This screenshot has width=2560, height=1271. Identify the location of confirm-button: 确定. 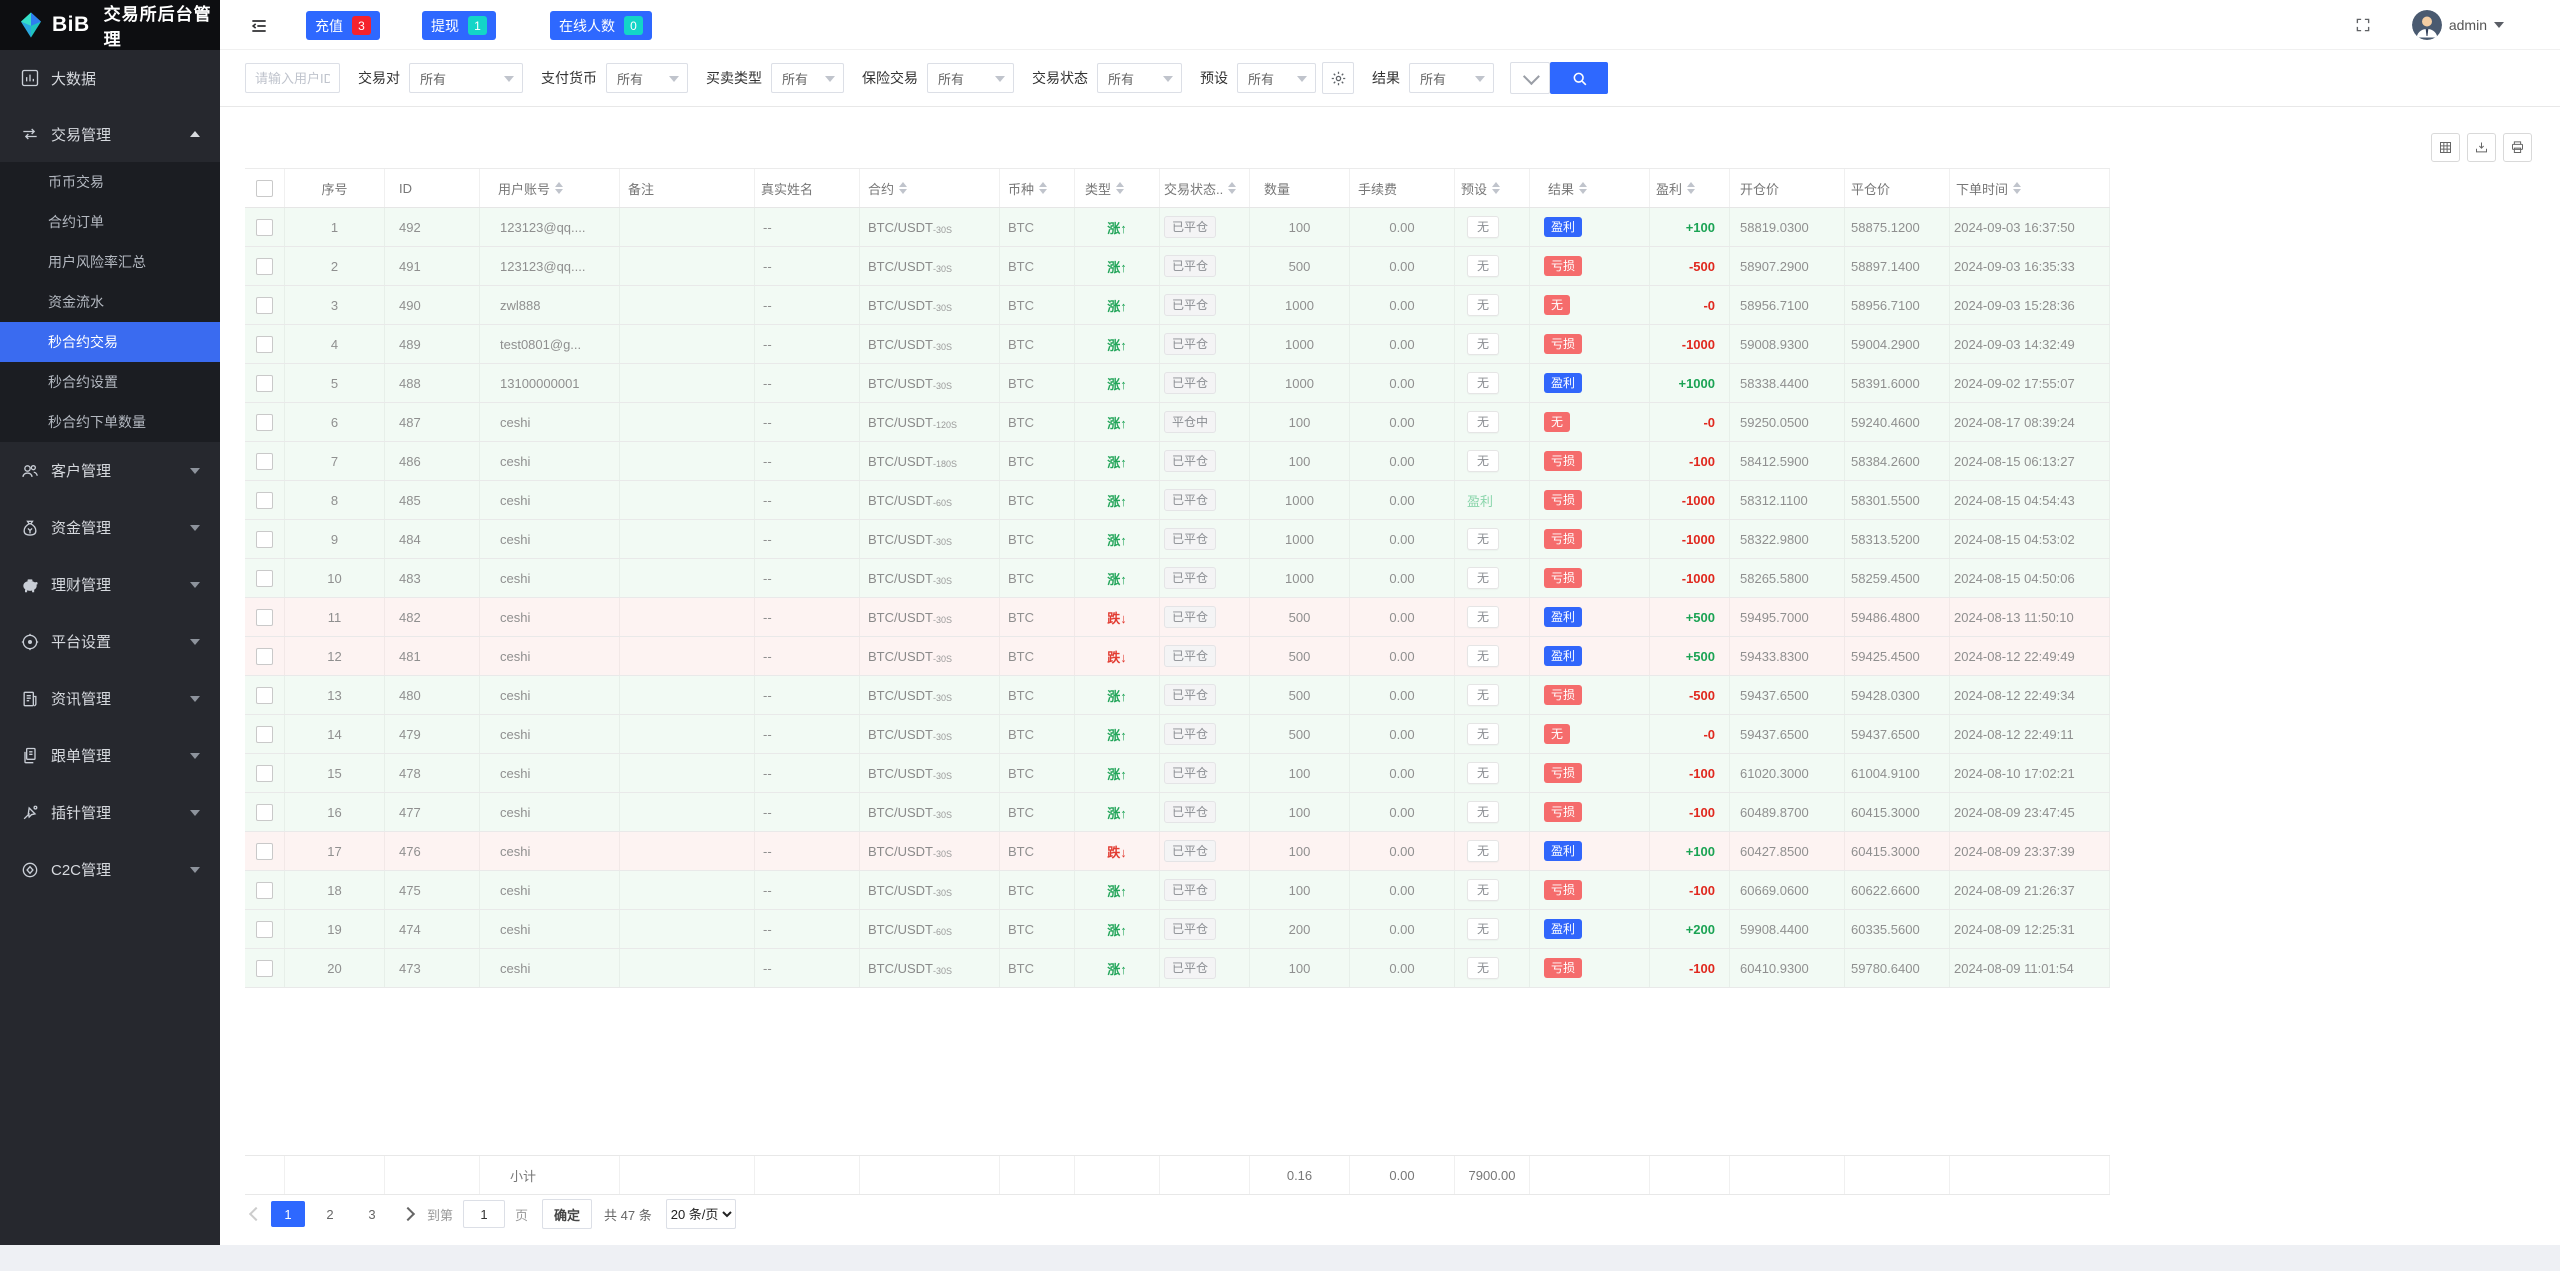
(567, 1214).